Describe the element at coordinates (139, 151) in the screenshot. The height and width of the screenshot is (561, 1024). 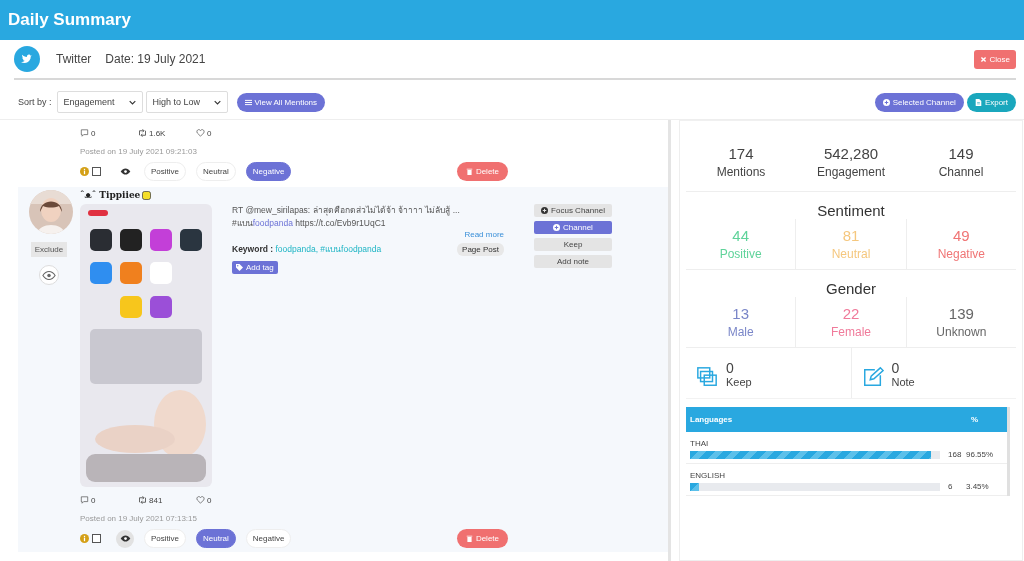
I see `posted-time: Posted on 19 July 2021 09:21:03` at that location.